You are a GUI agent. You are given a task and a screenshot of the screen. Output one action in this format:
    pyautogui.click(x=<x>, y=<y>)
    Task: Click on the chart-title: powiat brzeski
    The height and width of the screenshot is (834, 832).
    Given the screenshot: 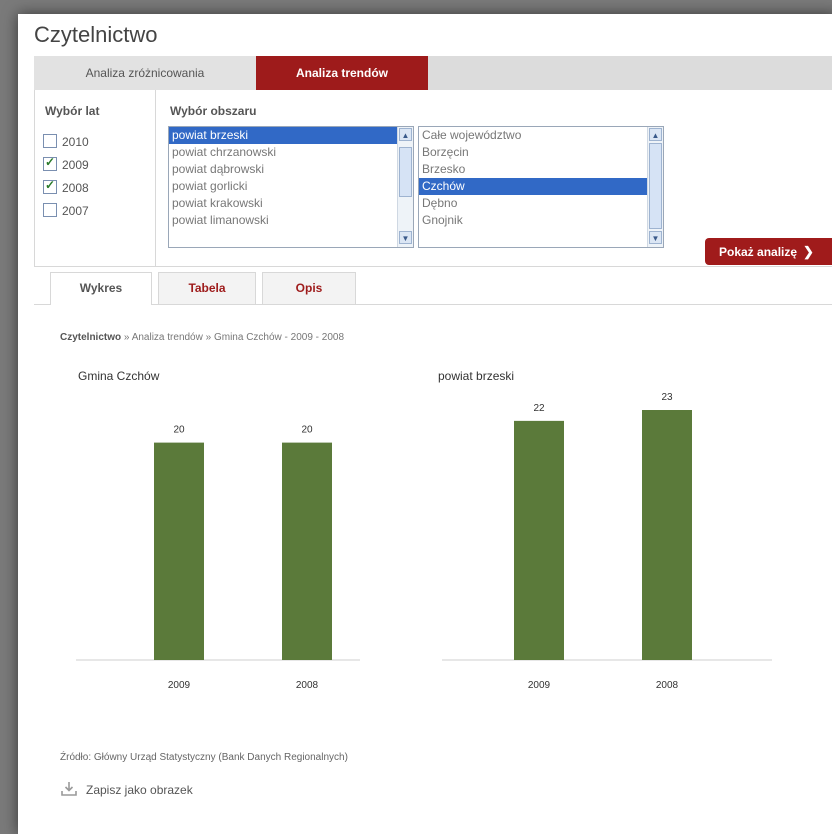 What is the action you would take?
    pyautogui.click(x=476, y=376)
    